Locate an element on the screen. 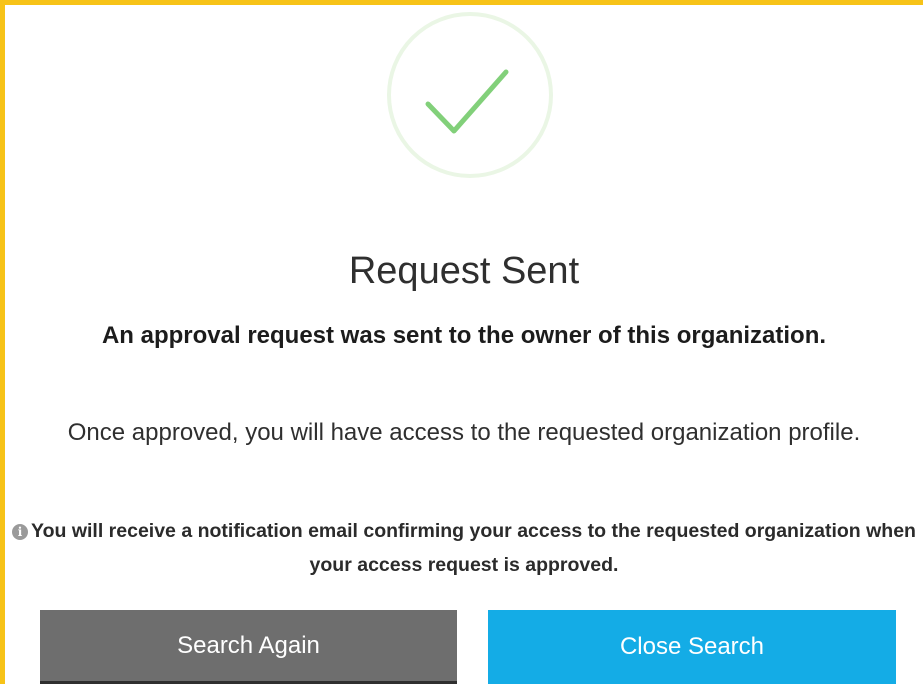 Image resolution: width=923 pixels, height=684 pixels. checkmark-success-icon is located at coordinates (467, 101).